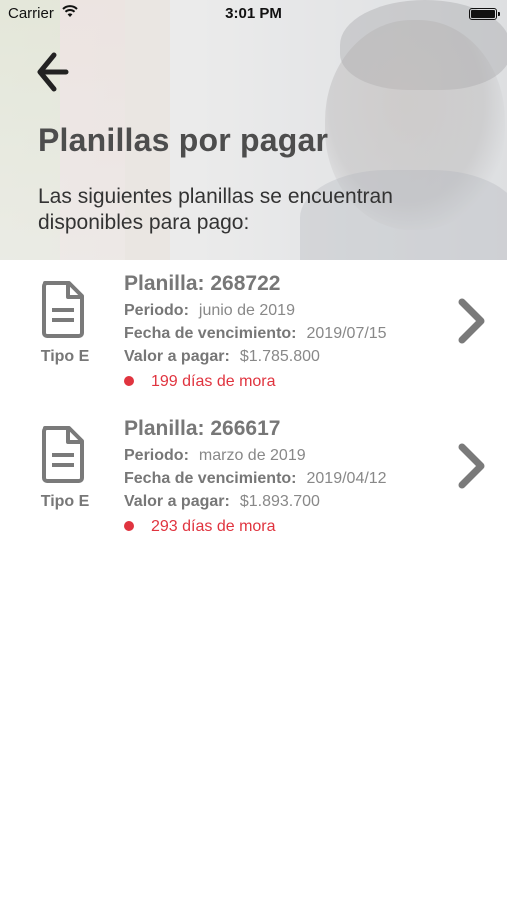 Image resolution: width=507 pixels, height=900 pixels. I want to click on vencimiento-value: 2019/07/15, so click(346, 333).